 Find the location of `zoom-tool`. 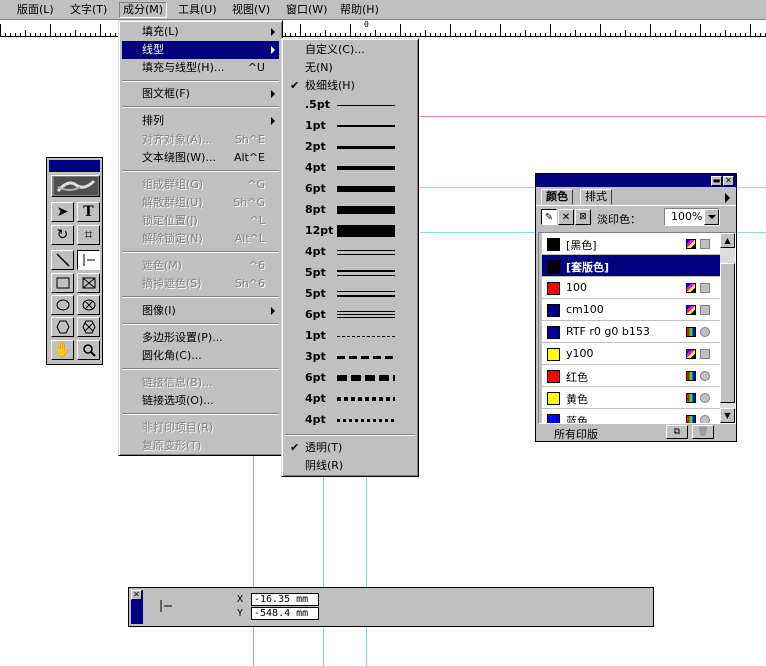

zoom-tool is located at coordinates (88, 350).